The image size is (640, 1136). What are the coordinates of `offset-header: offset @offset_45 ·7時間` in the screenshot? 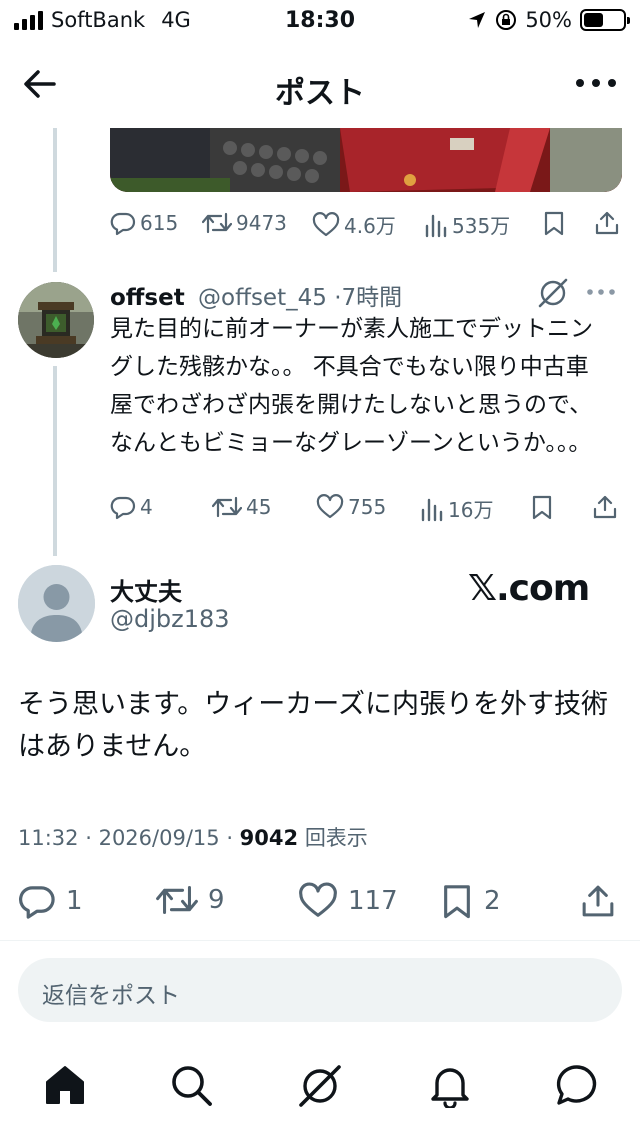 It's located at (256, 295).